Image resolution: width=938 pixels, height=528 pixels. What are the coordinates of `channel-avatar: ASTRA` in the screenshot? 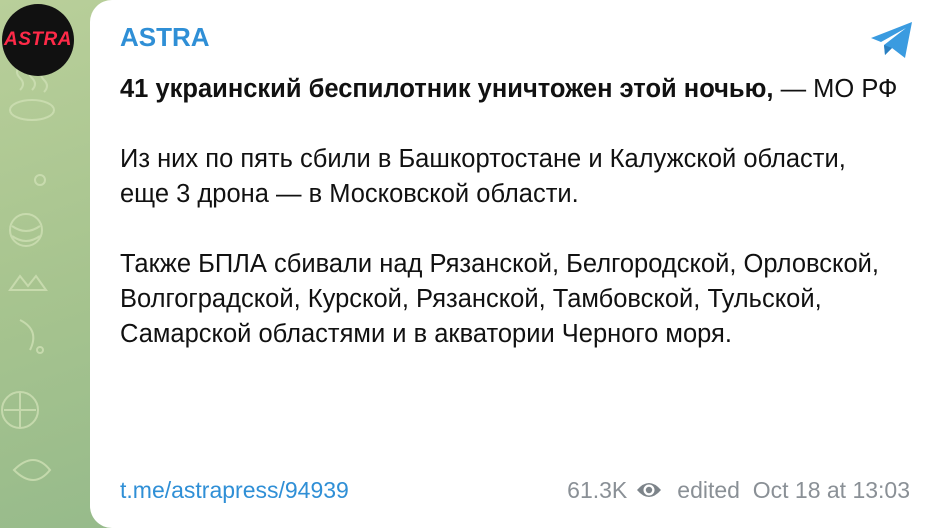 It's located at (38, 40).